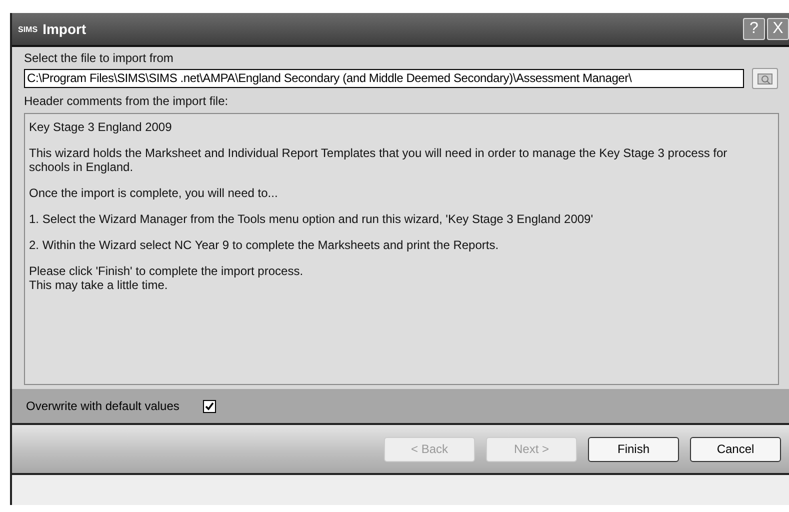 The image size is (789, 512). Describe the element at coordinates (103, 406) in the screenshot. I see `overwrite-label: Overwrite with default values` at that location.